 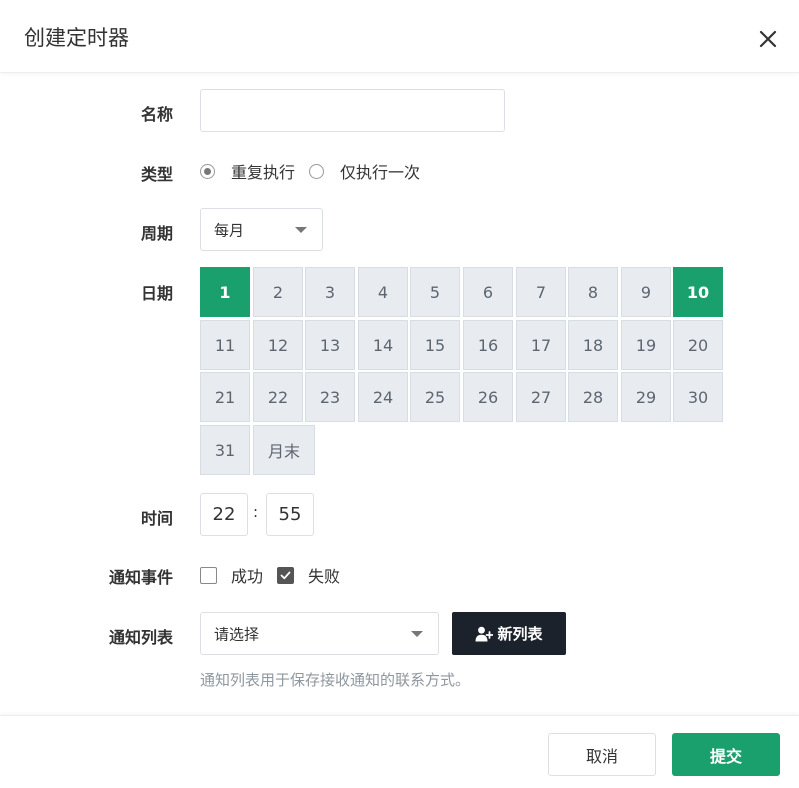 I want to click on day-cell-16: 16, so click(x=488, y=345).